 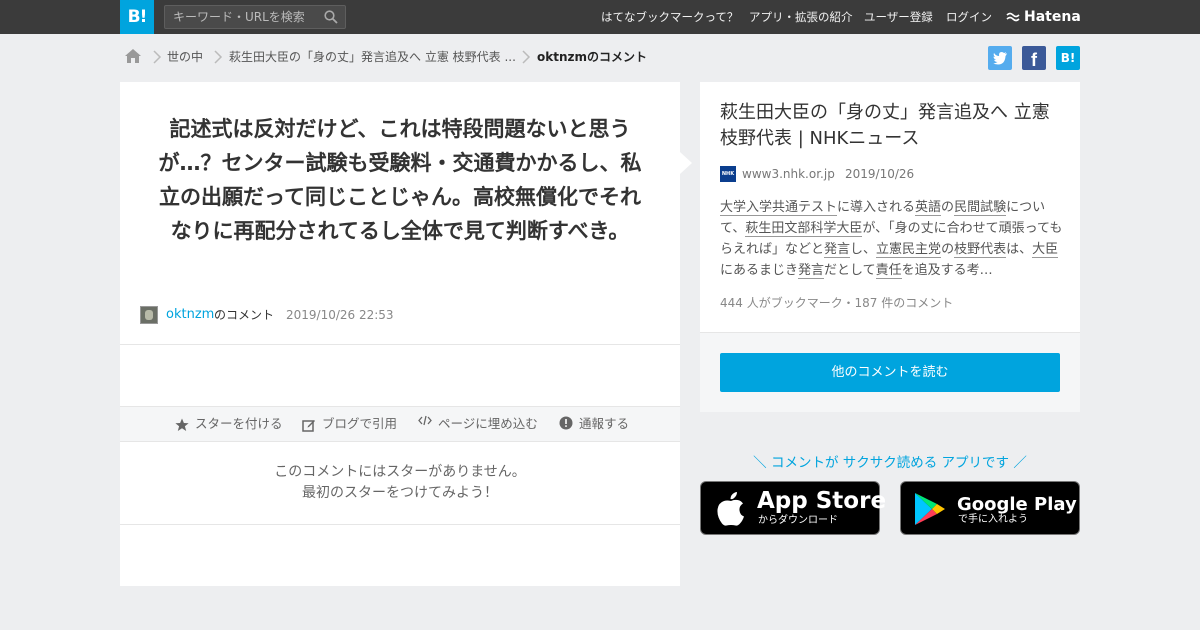 I want to click on search-icon, so click(x=331, y=17).